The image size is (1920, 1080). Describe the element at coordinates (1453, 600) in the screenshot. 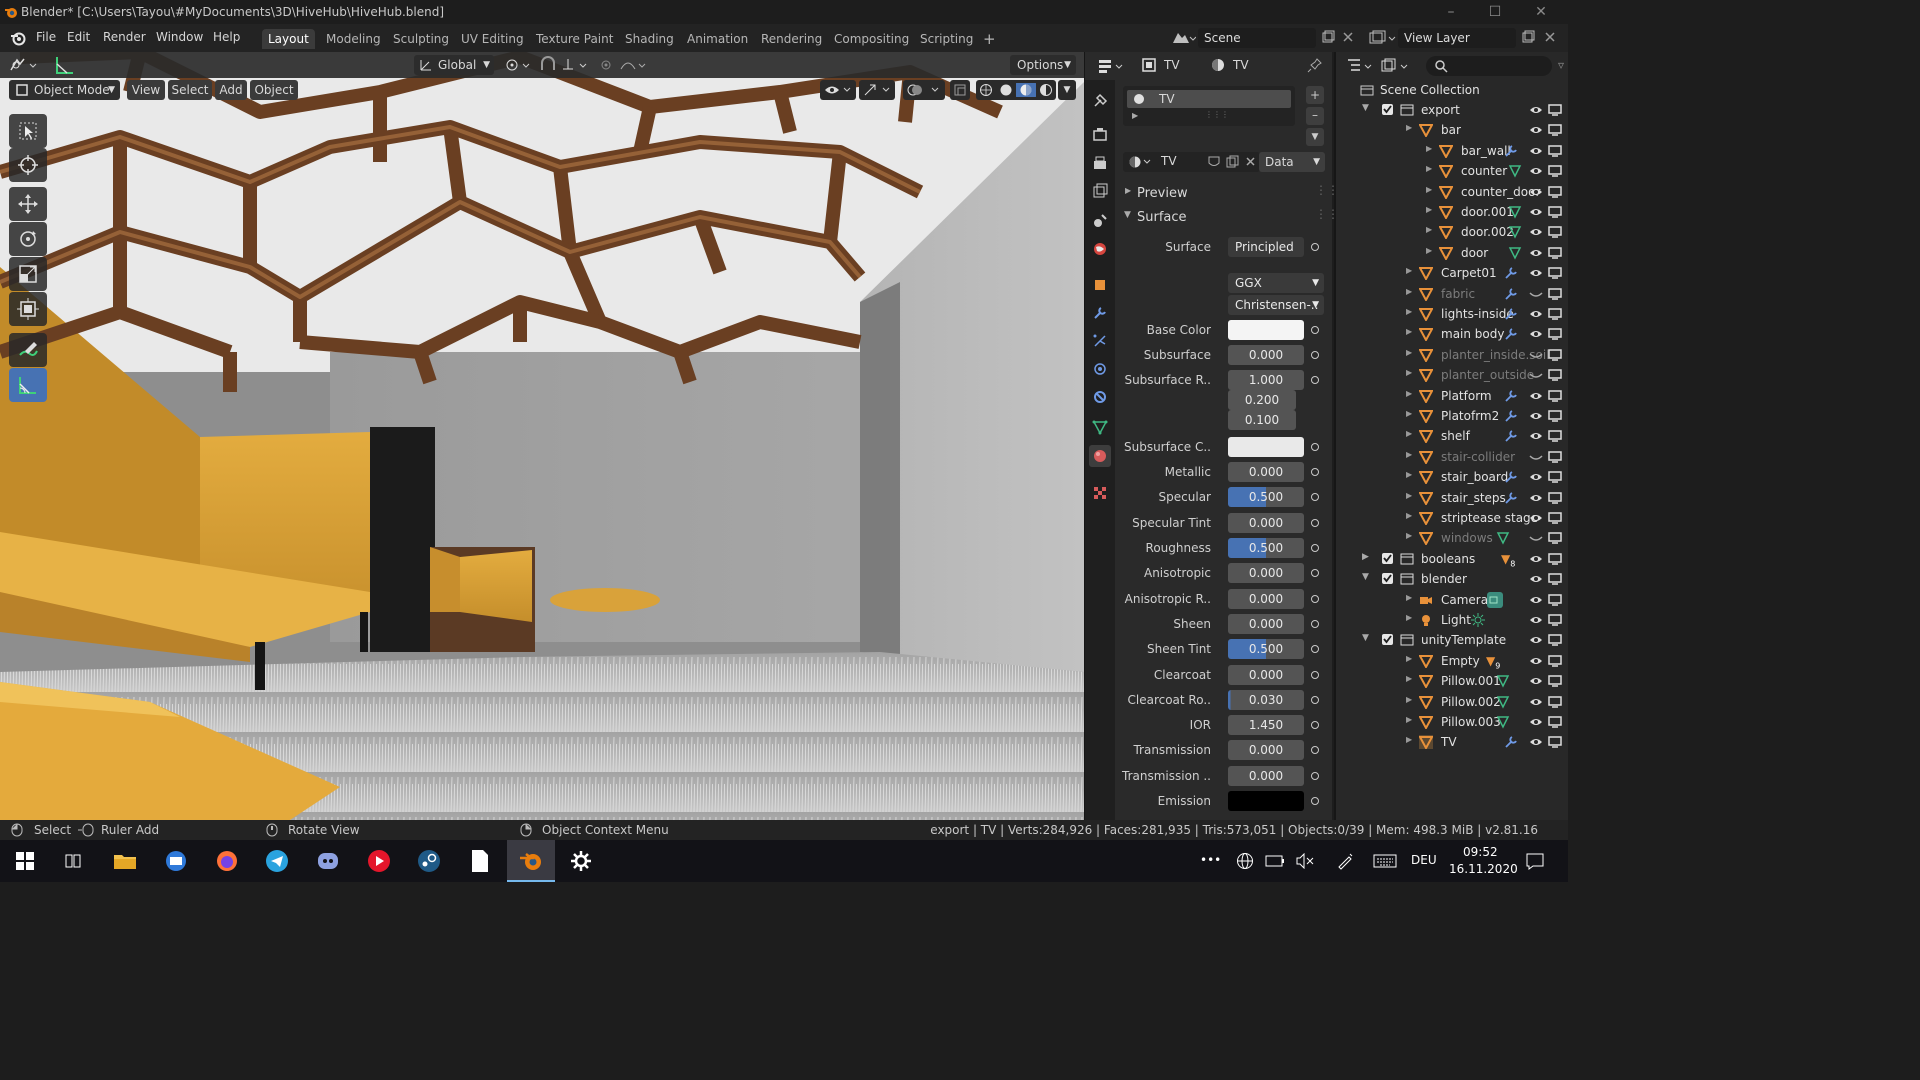

I see `outliner-object-row: ▶ Camera` at that location.